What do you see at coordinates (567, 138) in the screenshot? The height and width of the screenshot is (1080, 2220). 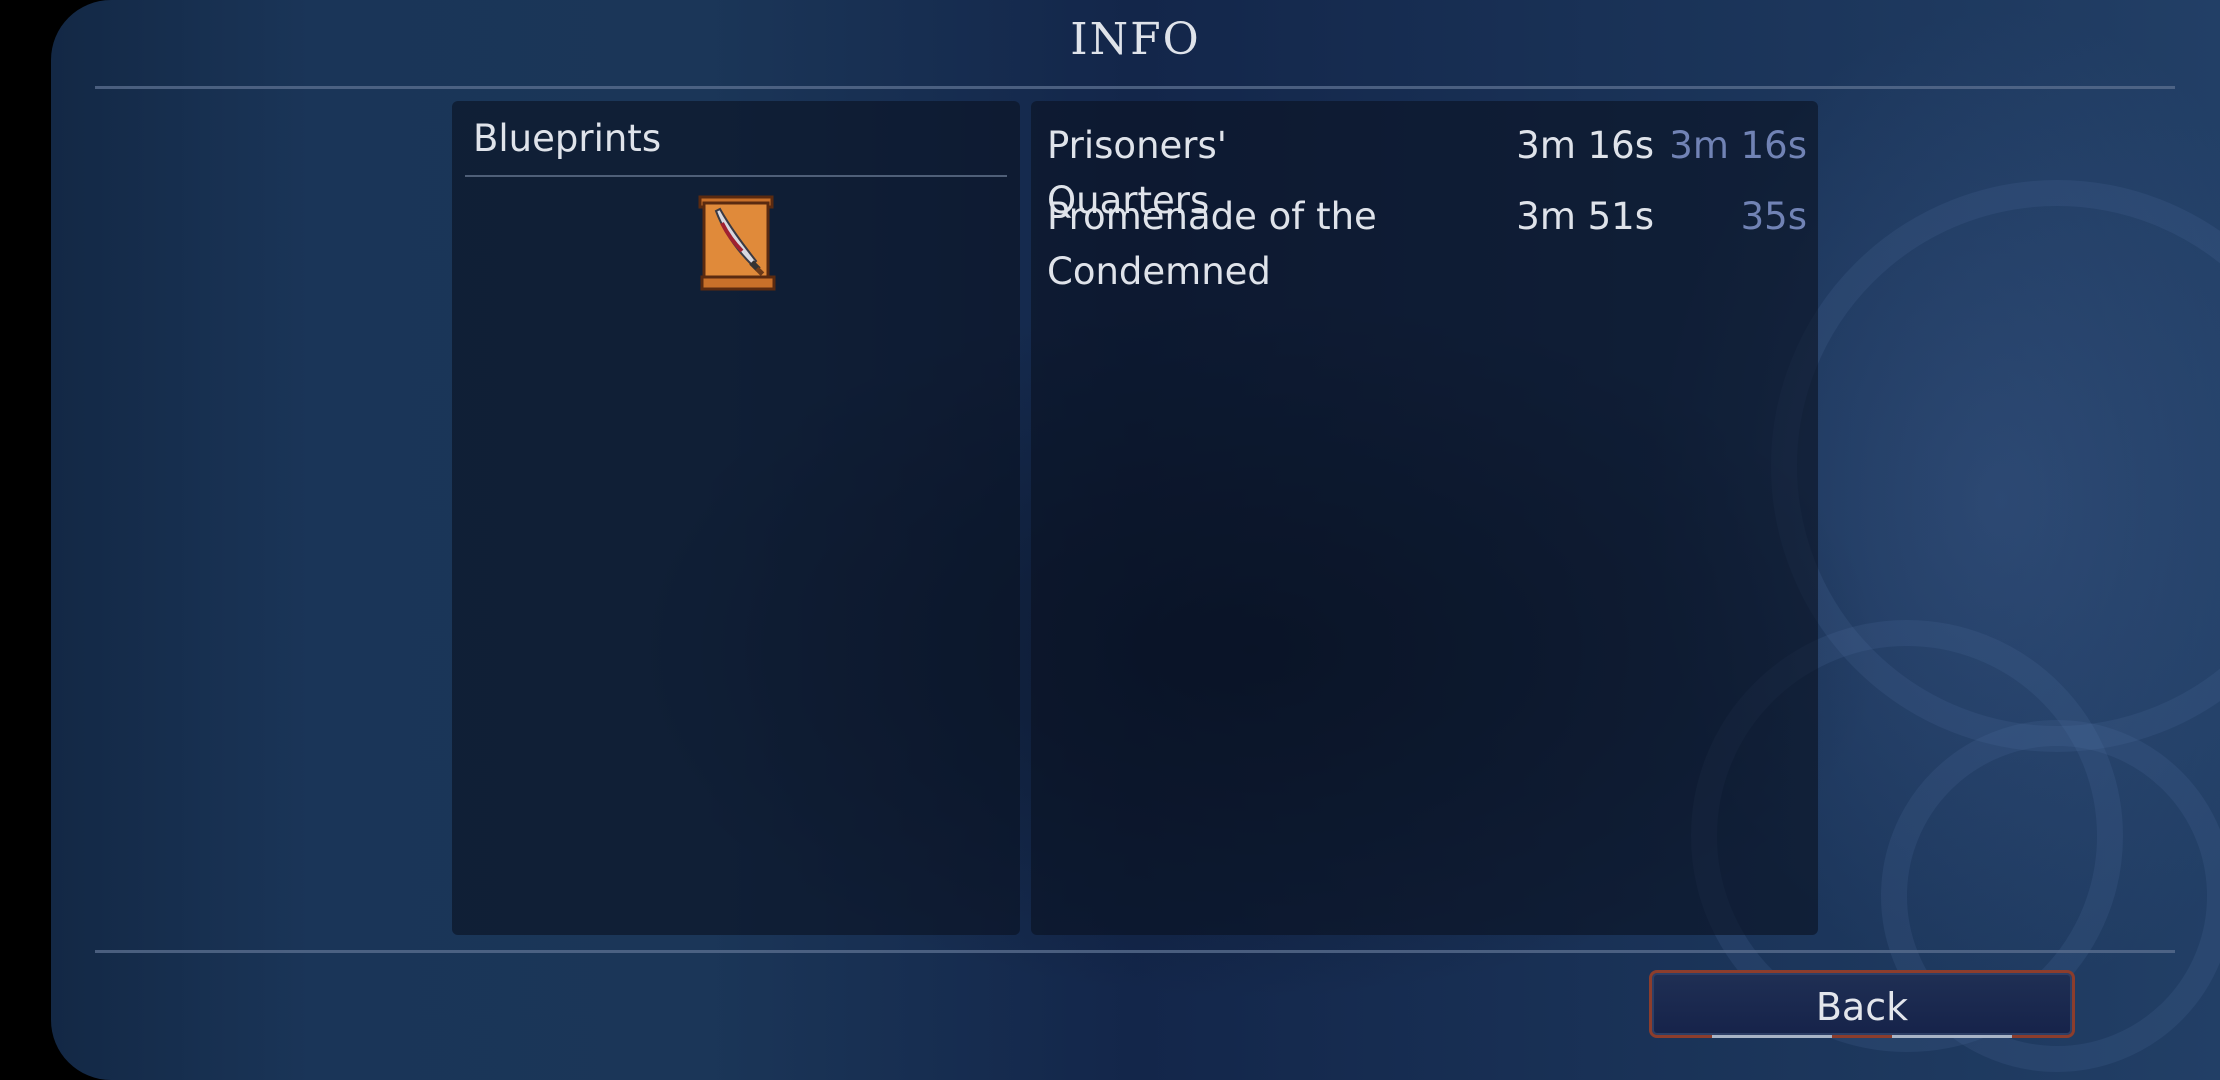 I see `blueprints-title: Blueprints` at bounding box center [567, 138].